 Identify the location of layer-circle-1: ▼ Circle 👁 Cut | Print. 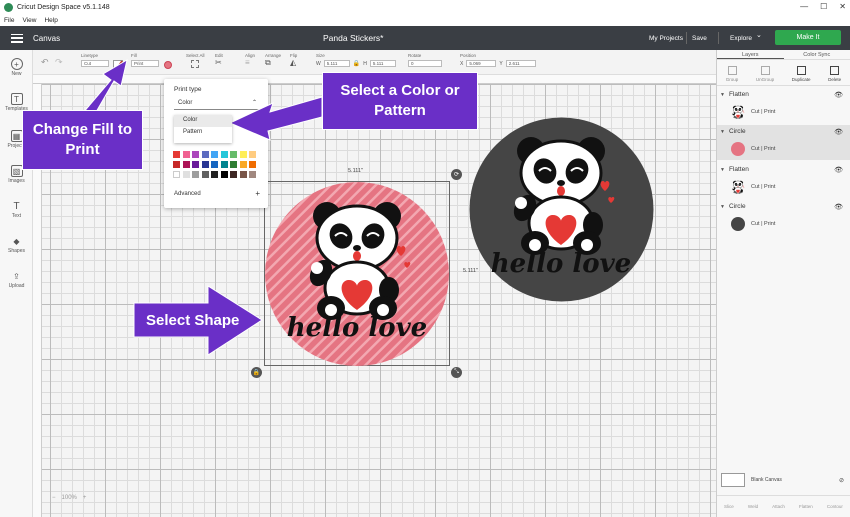
(783, 142).